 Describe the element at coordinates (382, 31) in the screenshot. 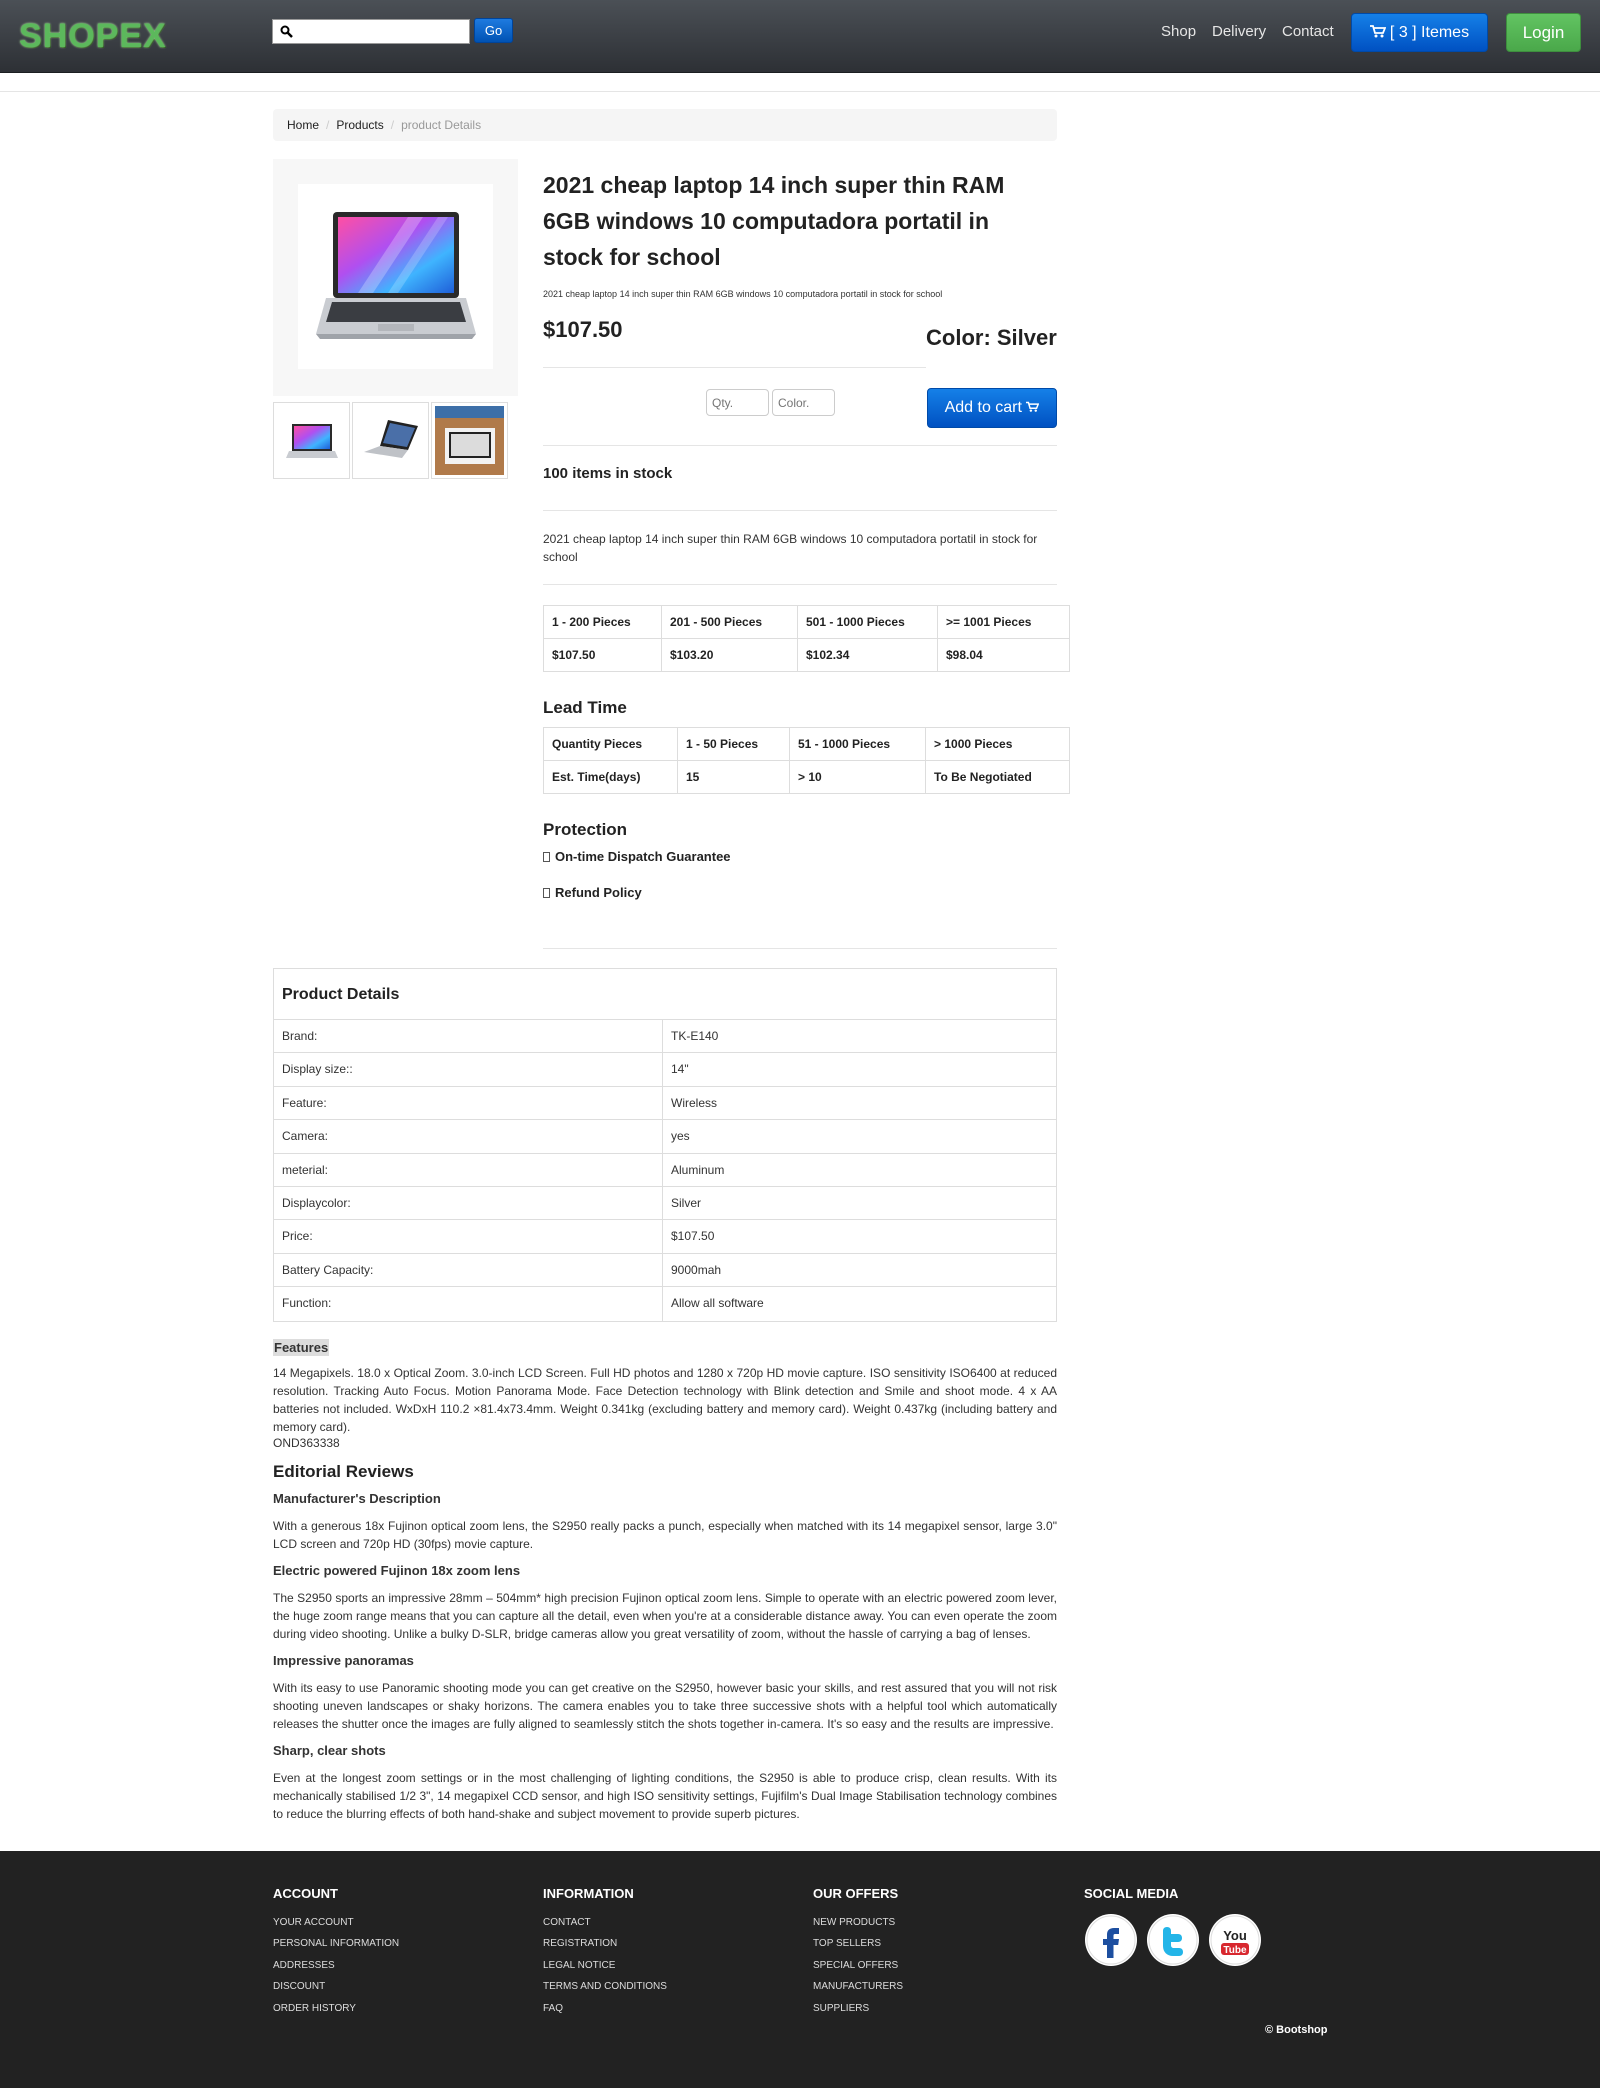

I see `search-input` at that location.